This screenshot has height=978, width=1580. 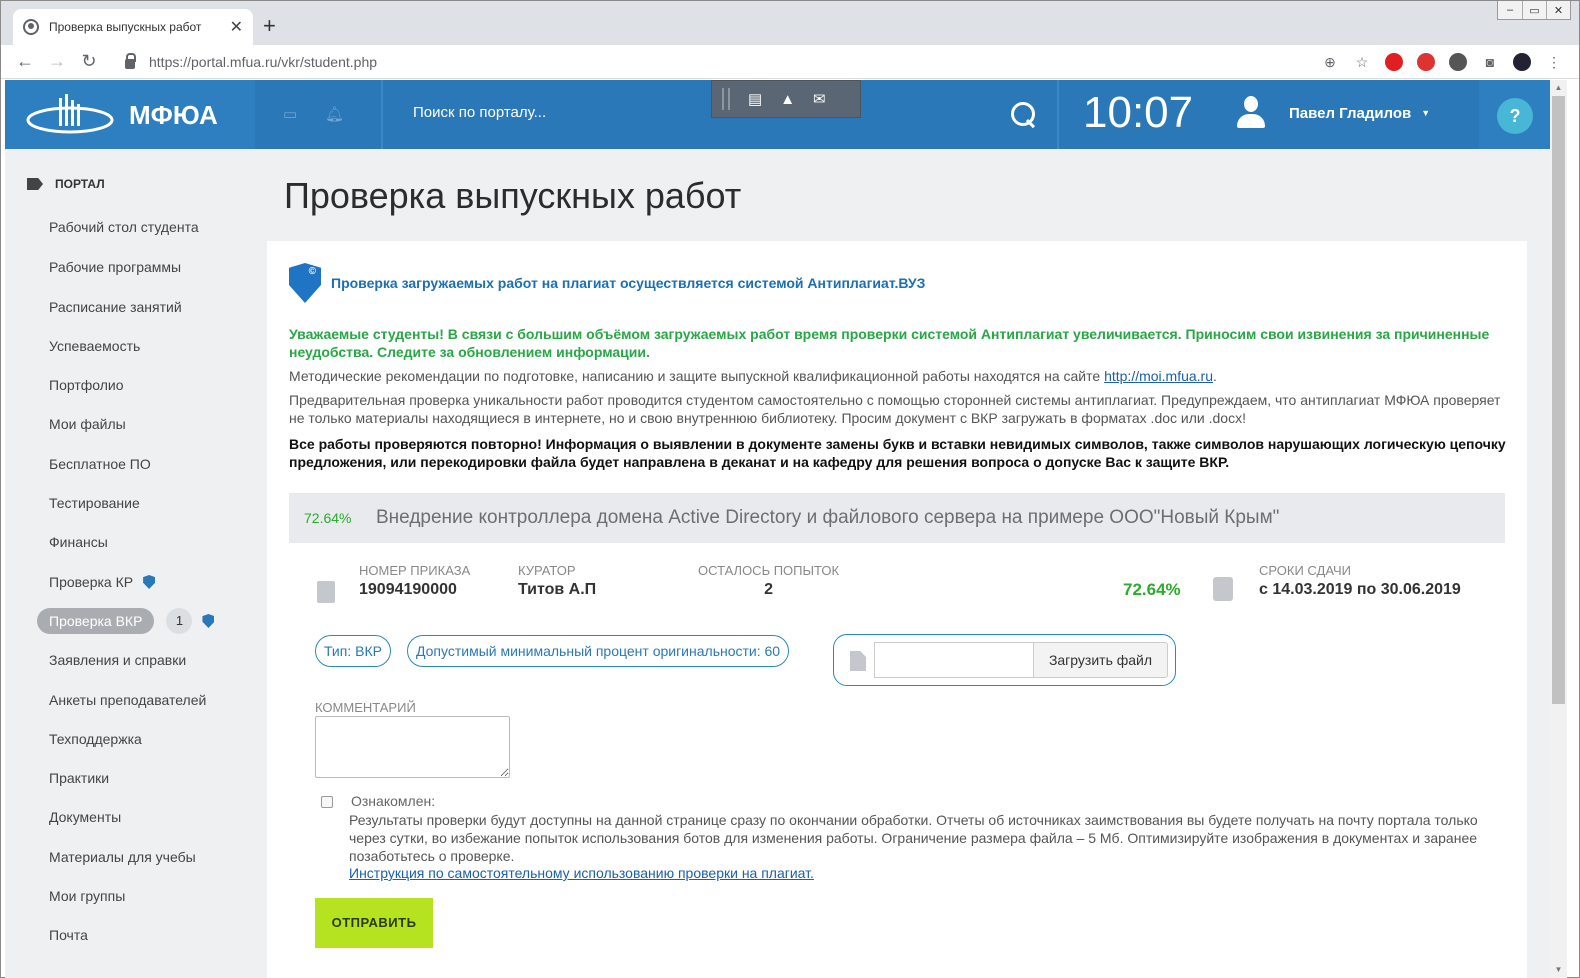 I want to click on sidebar-item-practice: Практики, so click(x=79, y=778).